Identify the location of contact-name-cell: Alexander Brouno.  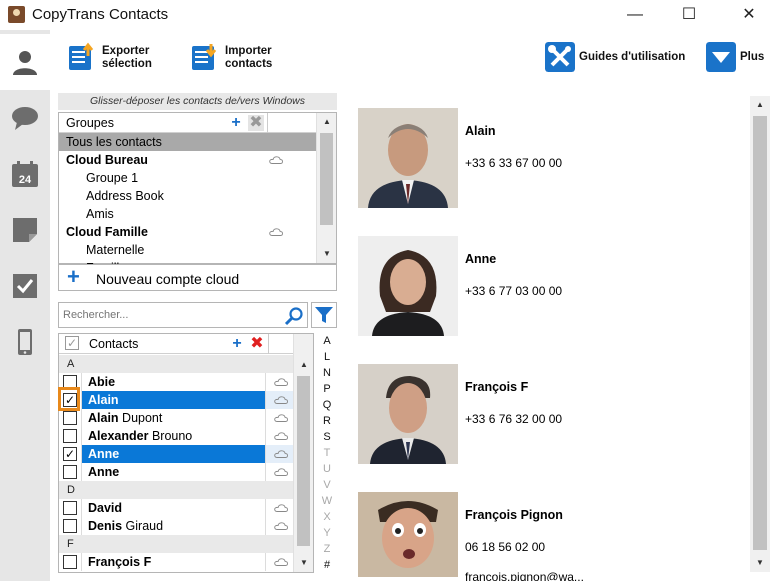
(173, 436).